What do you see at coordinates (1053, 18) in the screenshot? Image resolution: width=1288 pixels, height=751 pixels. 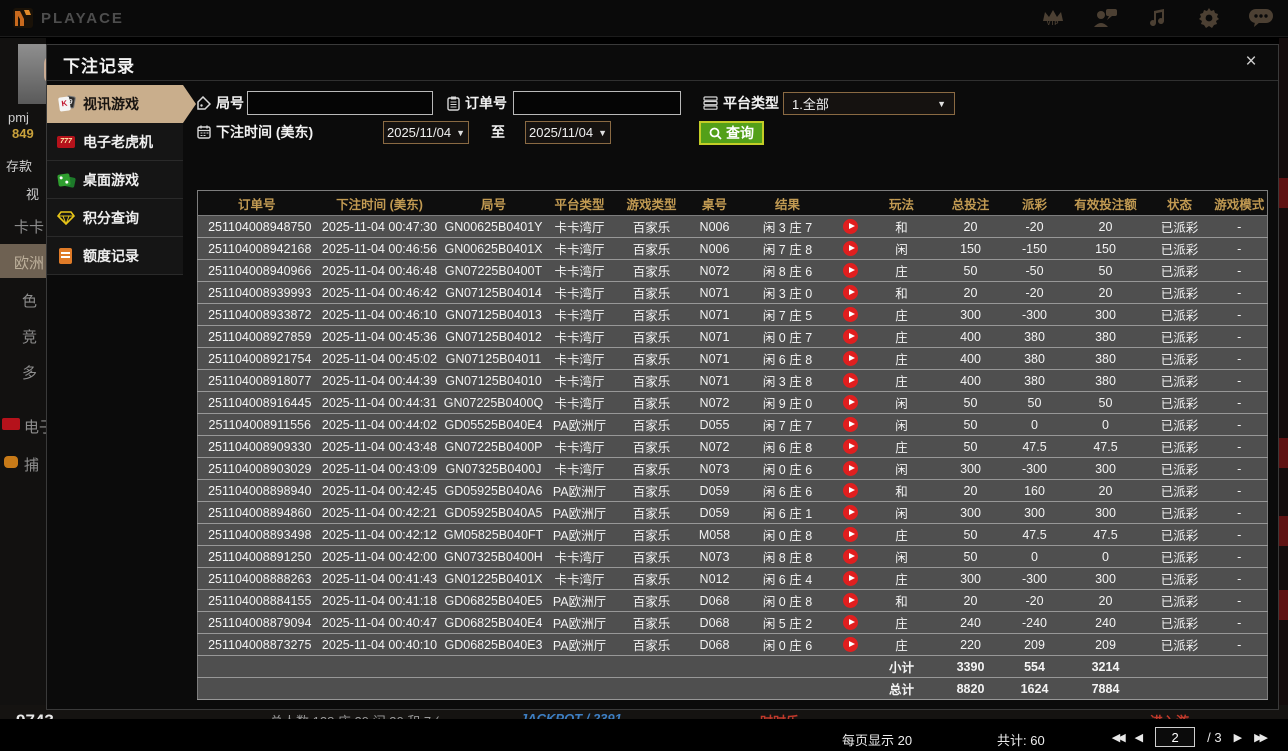 I see `vip-crown-icon: VIP` at bounding box center [1053, 18].